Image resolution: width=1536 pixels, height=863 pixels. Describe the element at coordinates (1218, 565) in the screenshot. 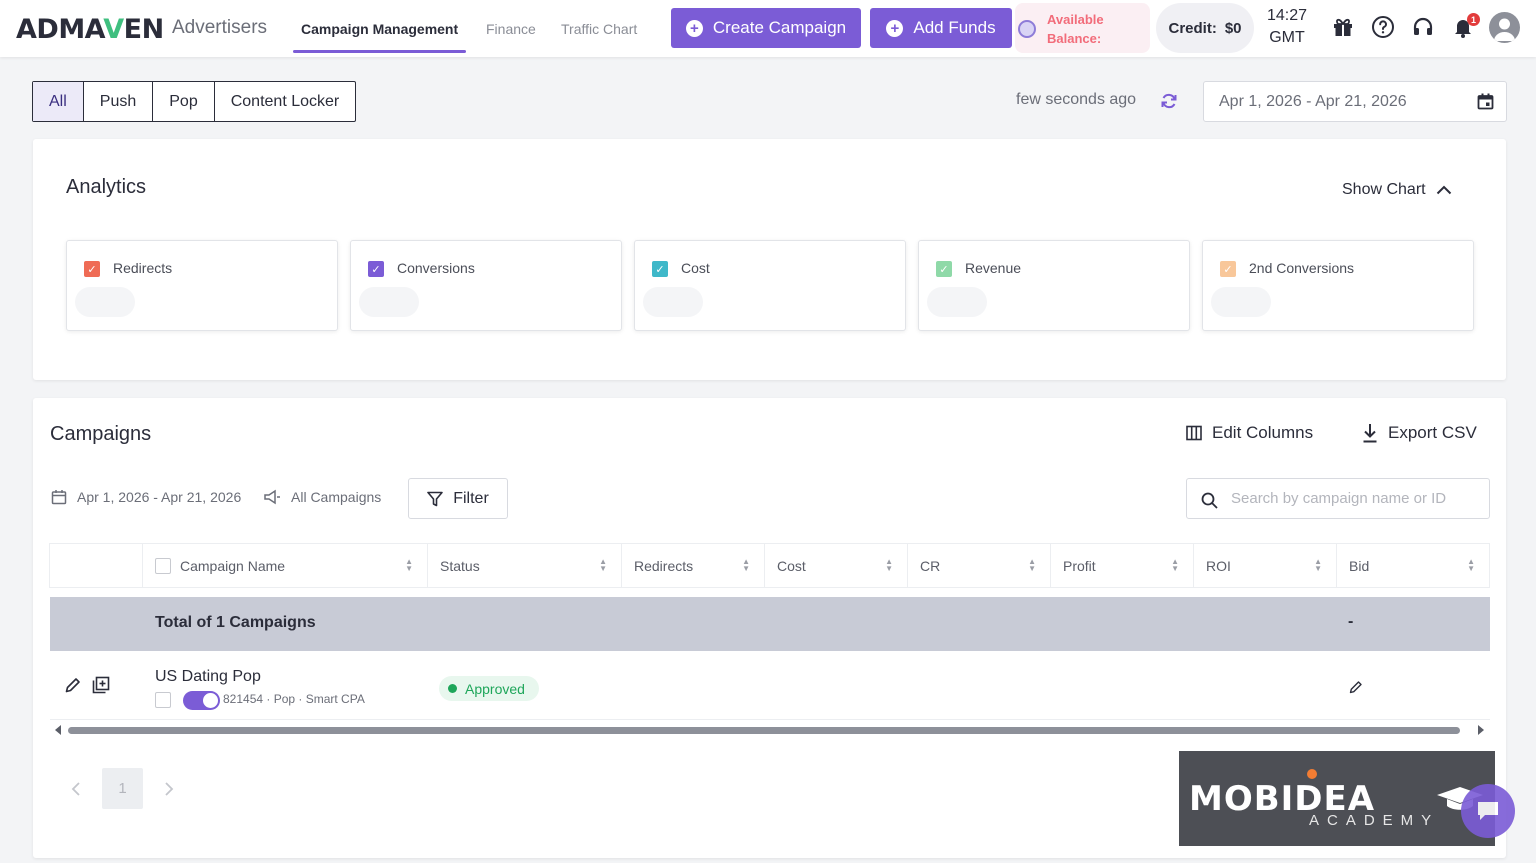

I see `column-label: ROI` at that location.